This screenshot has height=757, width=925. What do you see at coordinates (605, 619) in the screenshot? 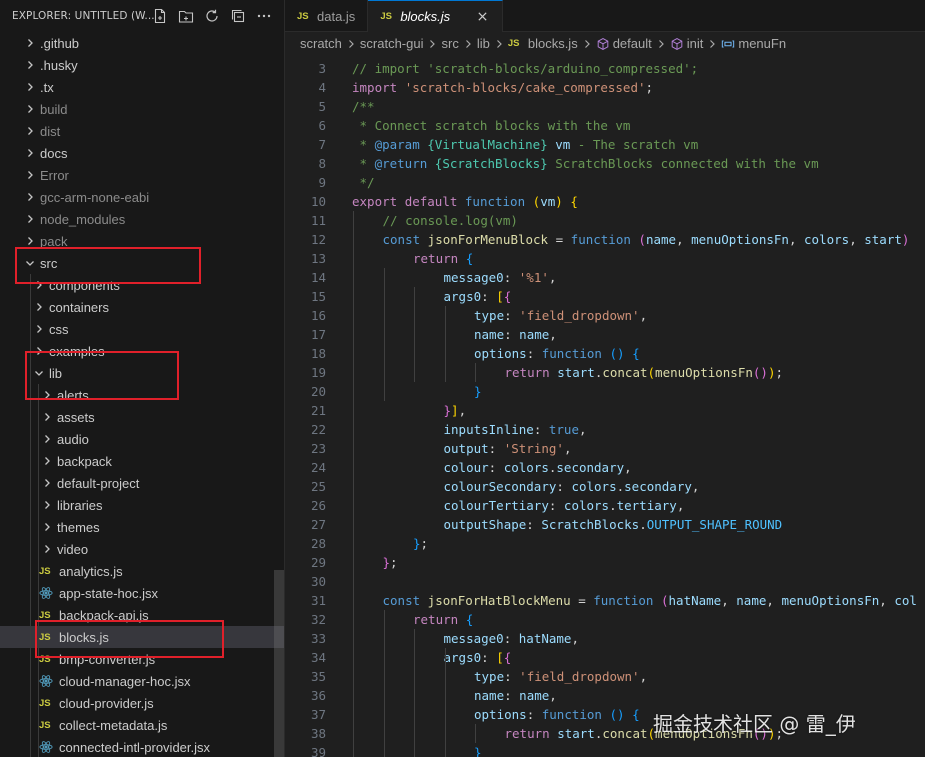
I see `code-line: 32 return {` at bounding box center [605, 619].